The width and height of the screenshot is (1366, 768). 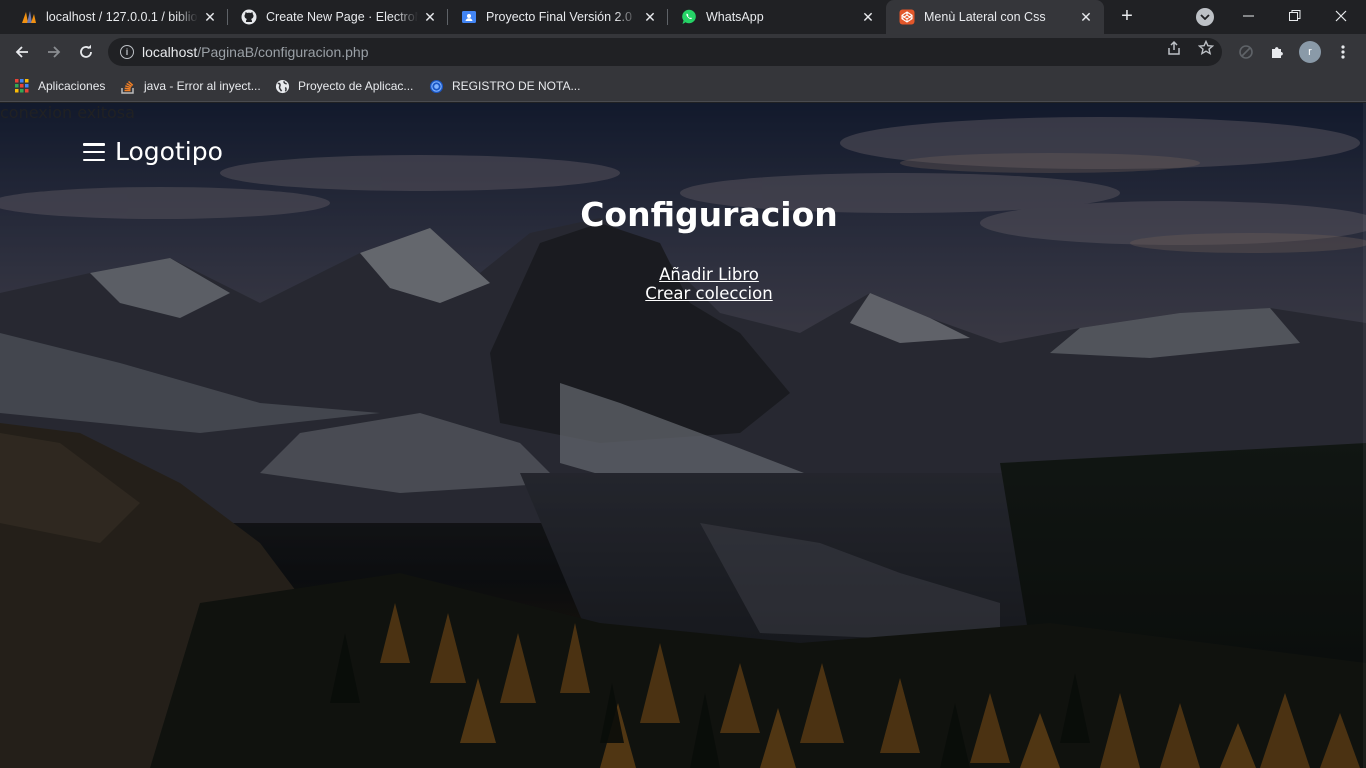 I want to click on bookmark-aplicaciones: Aplicaciones, so click(x=59, y=86).